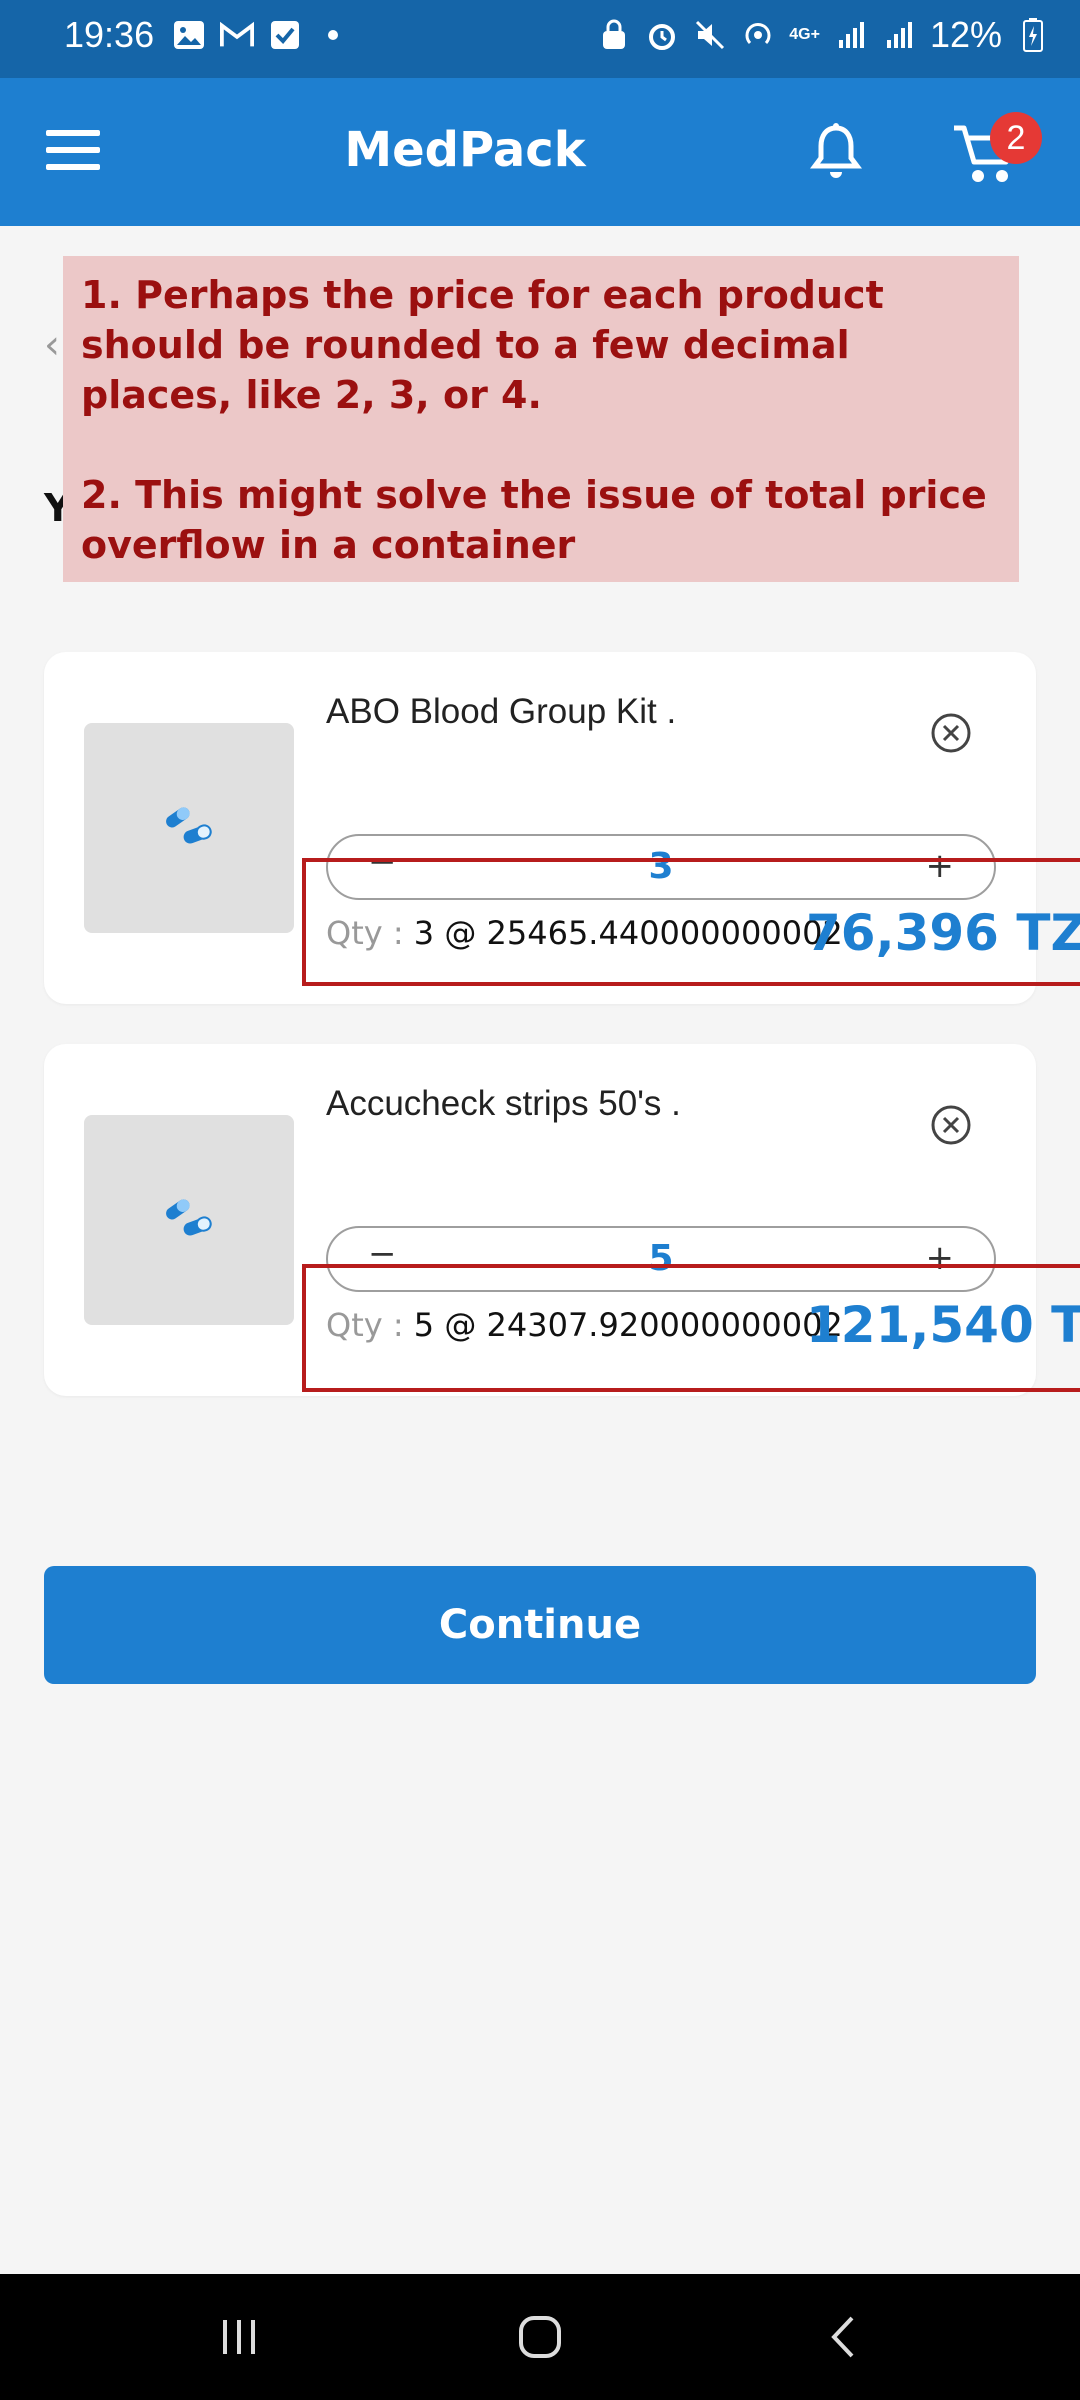  Describe the element at coordinates (52, 345) in the screenshot. I see `back-chevron-icon: ‹` at that location.